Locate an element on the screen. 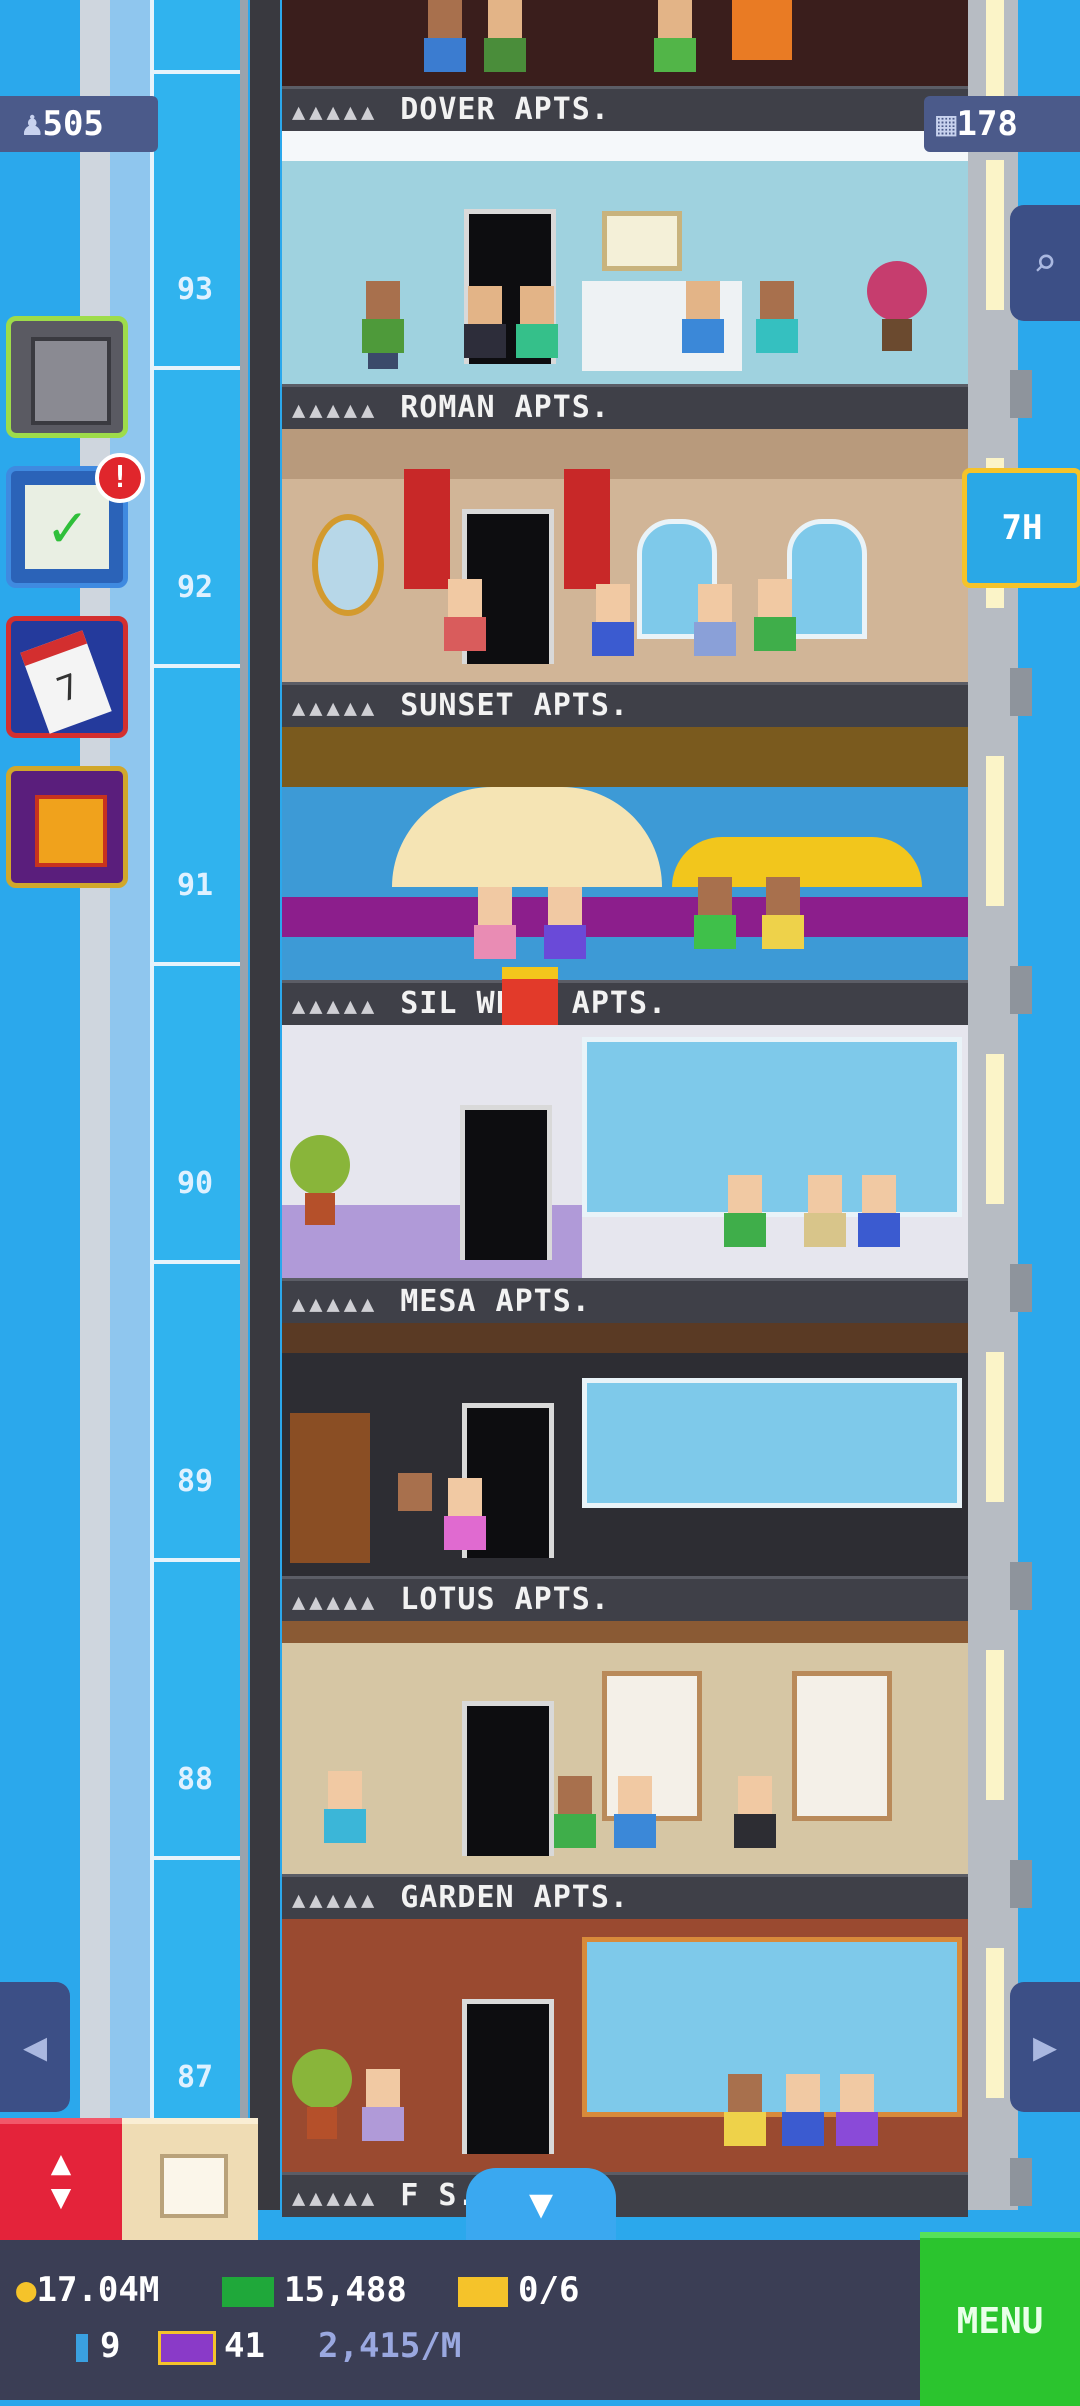  elevator-arrows-icon: ▲ ▼ is located at coordinates (61, 2180).